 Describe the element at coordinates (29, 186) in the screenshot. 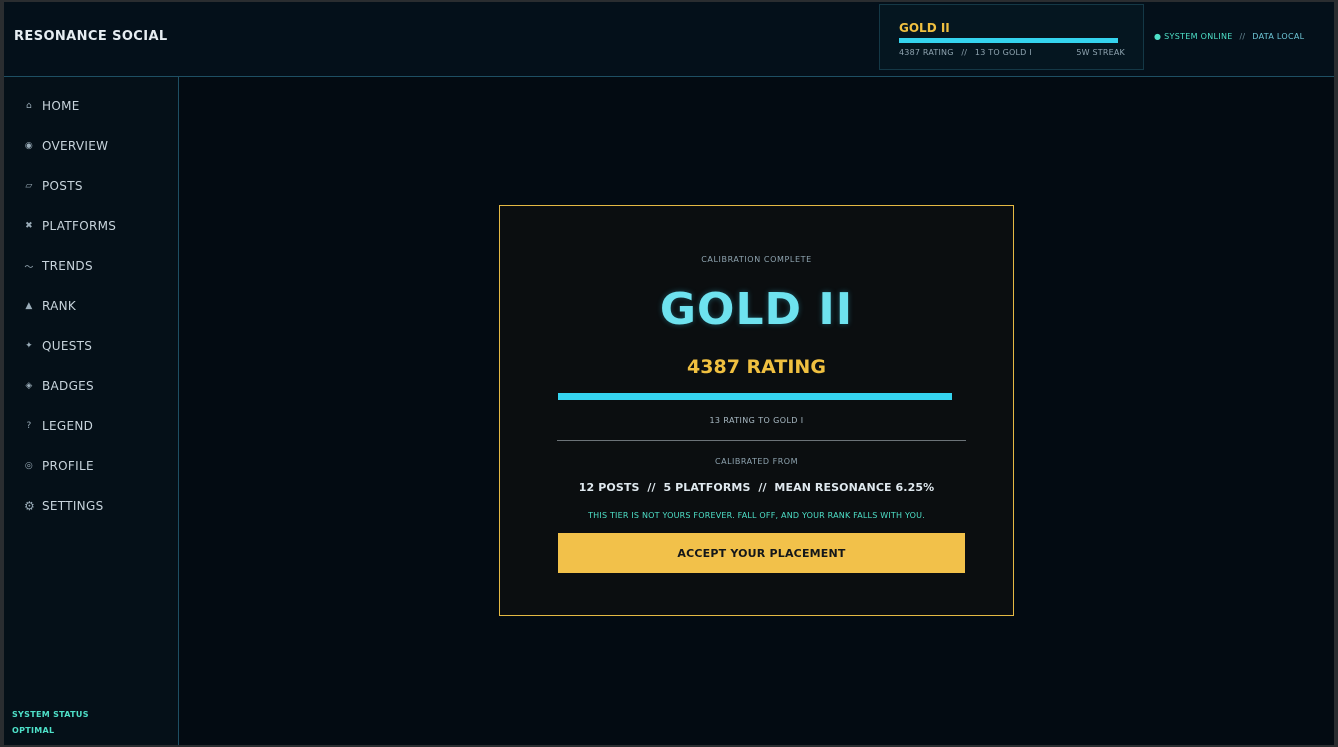

I see `posts-icon: ▱` at that location.